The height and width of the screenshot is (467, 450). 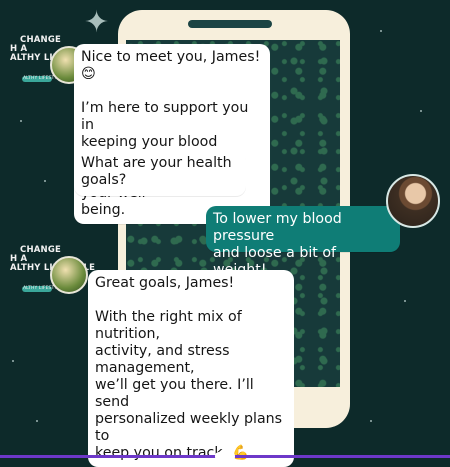 What do you see at coordinates (174, 393) in the screenshot?
I see `message-text: we’ll get you there. I’ll send` at bounding box center [174, 393].